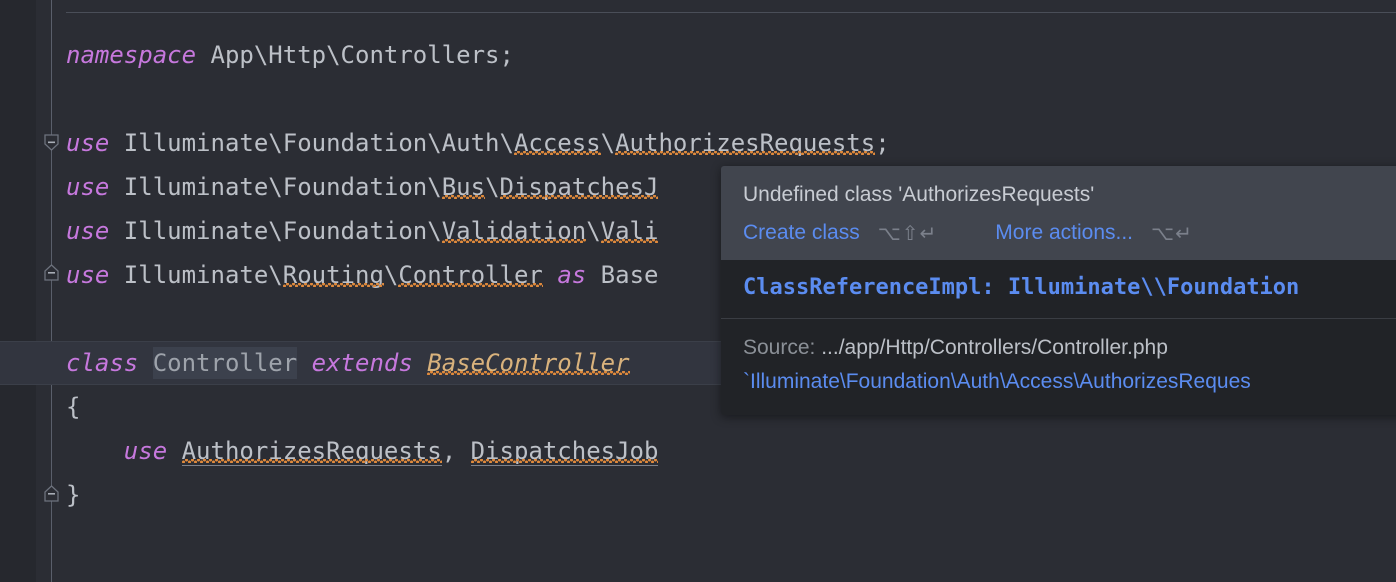  I want to click on import-segment-access: Access, so click(557, 143).